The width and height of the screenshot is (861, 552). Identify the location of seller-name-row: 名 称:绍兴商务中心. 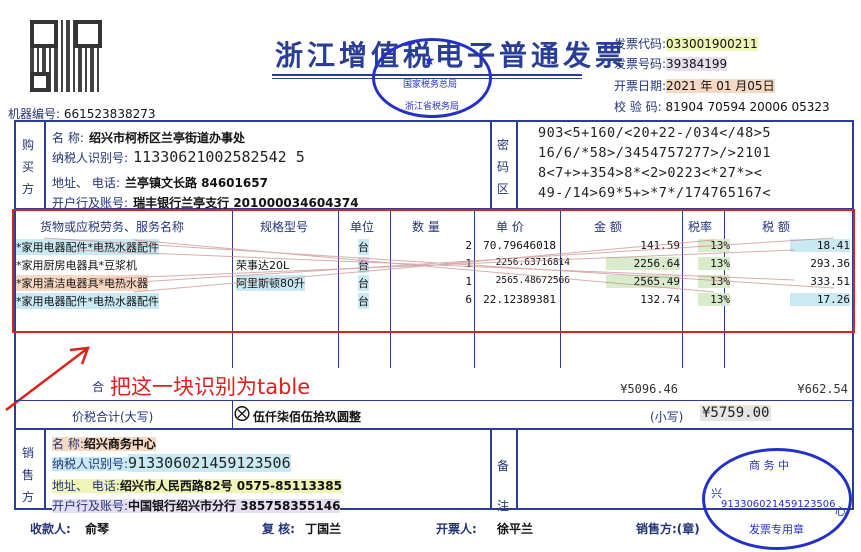
(104, 444).